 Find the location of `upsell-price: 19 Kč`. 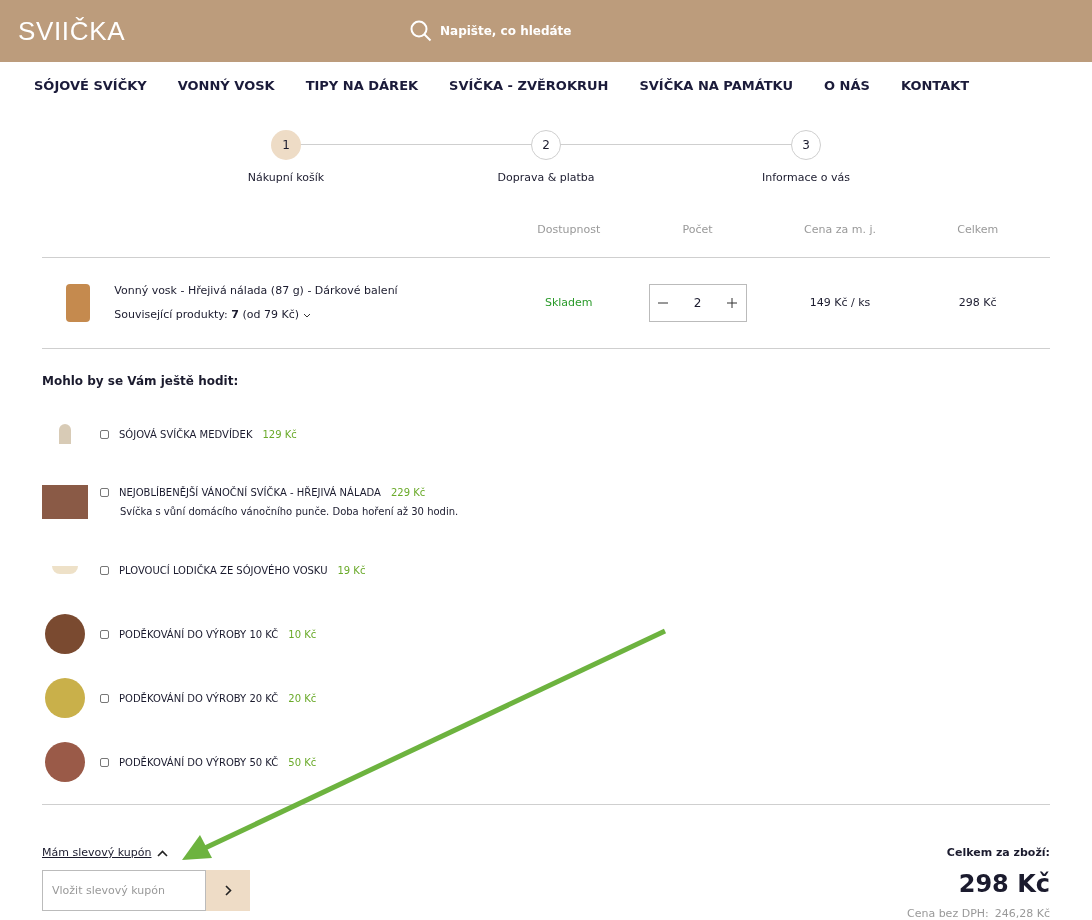

upsell-price: 19 Kč is located at coordinates (351, 570).